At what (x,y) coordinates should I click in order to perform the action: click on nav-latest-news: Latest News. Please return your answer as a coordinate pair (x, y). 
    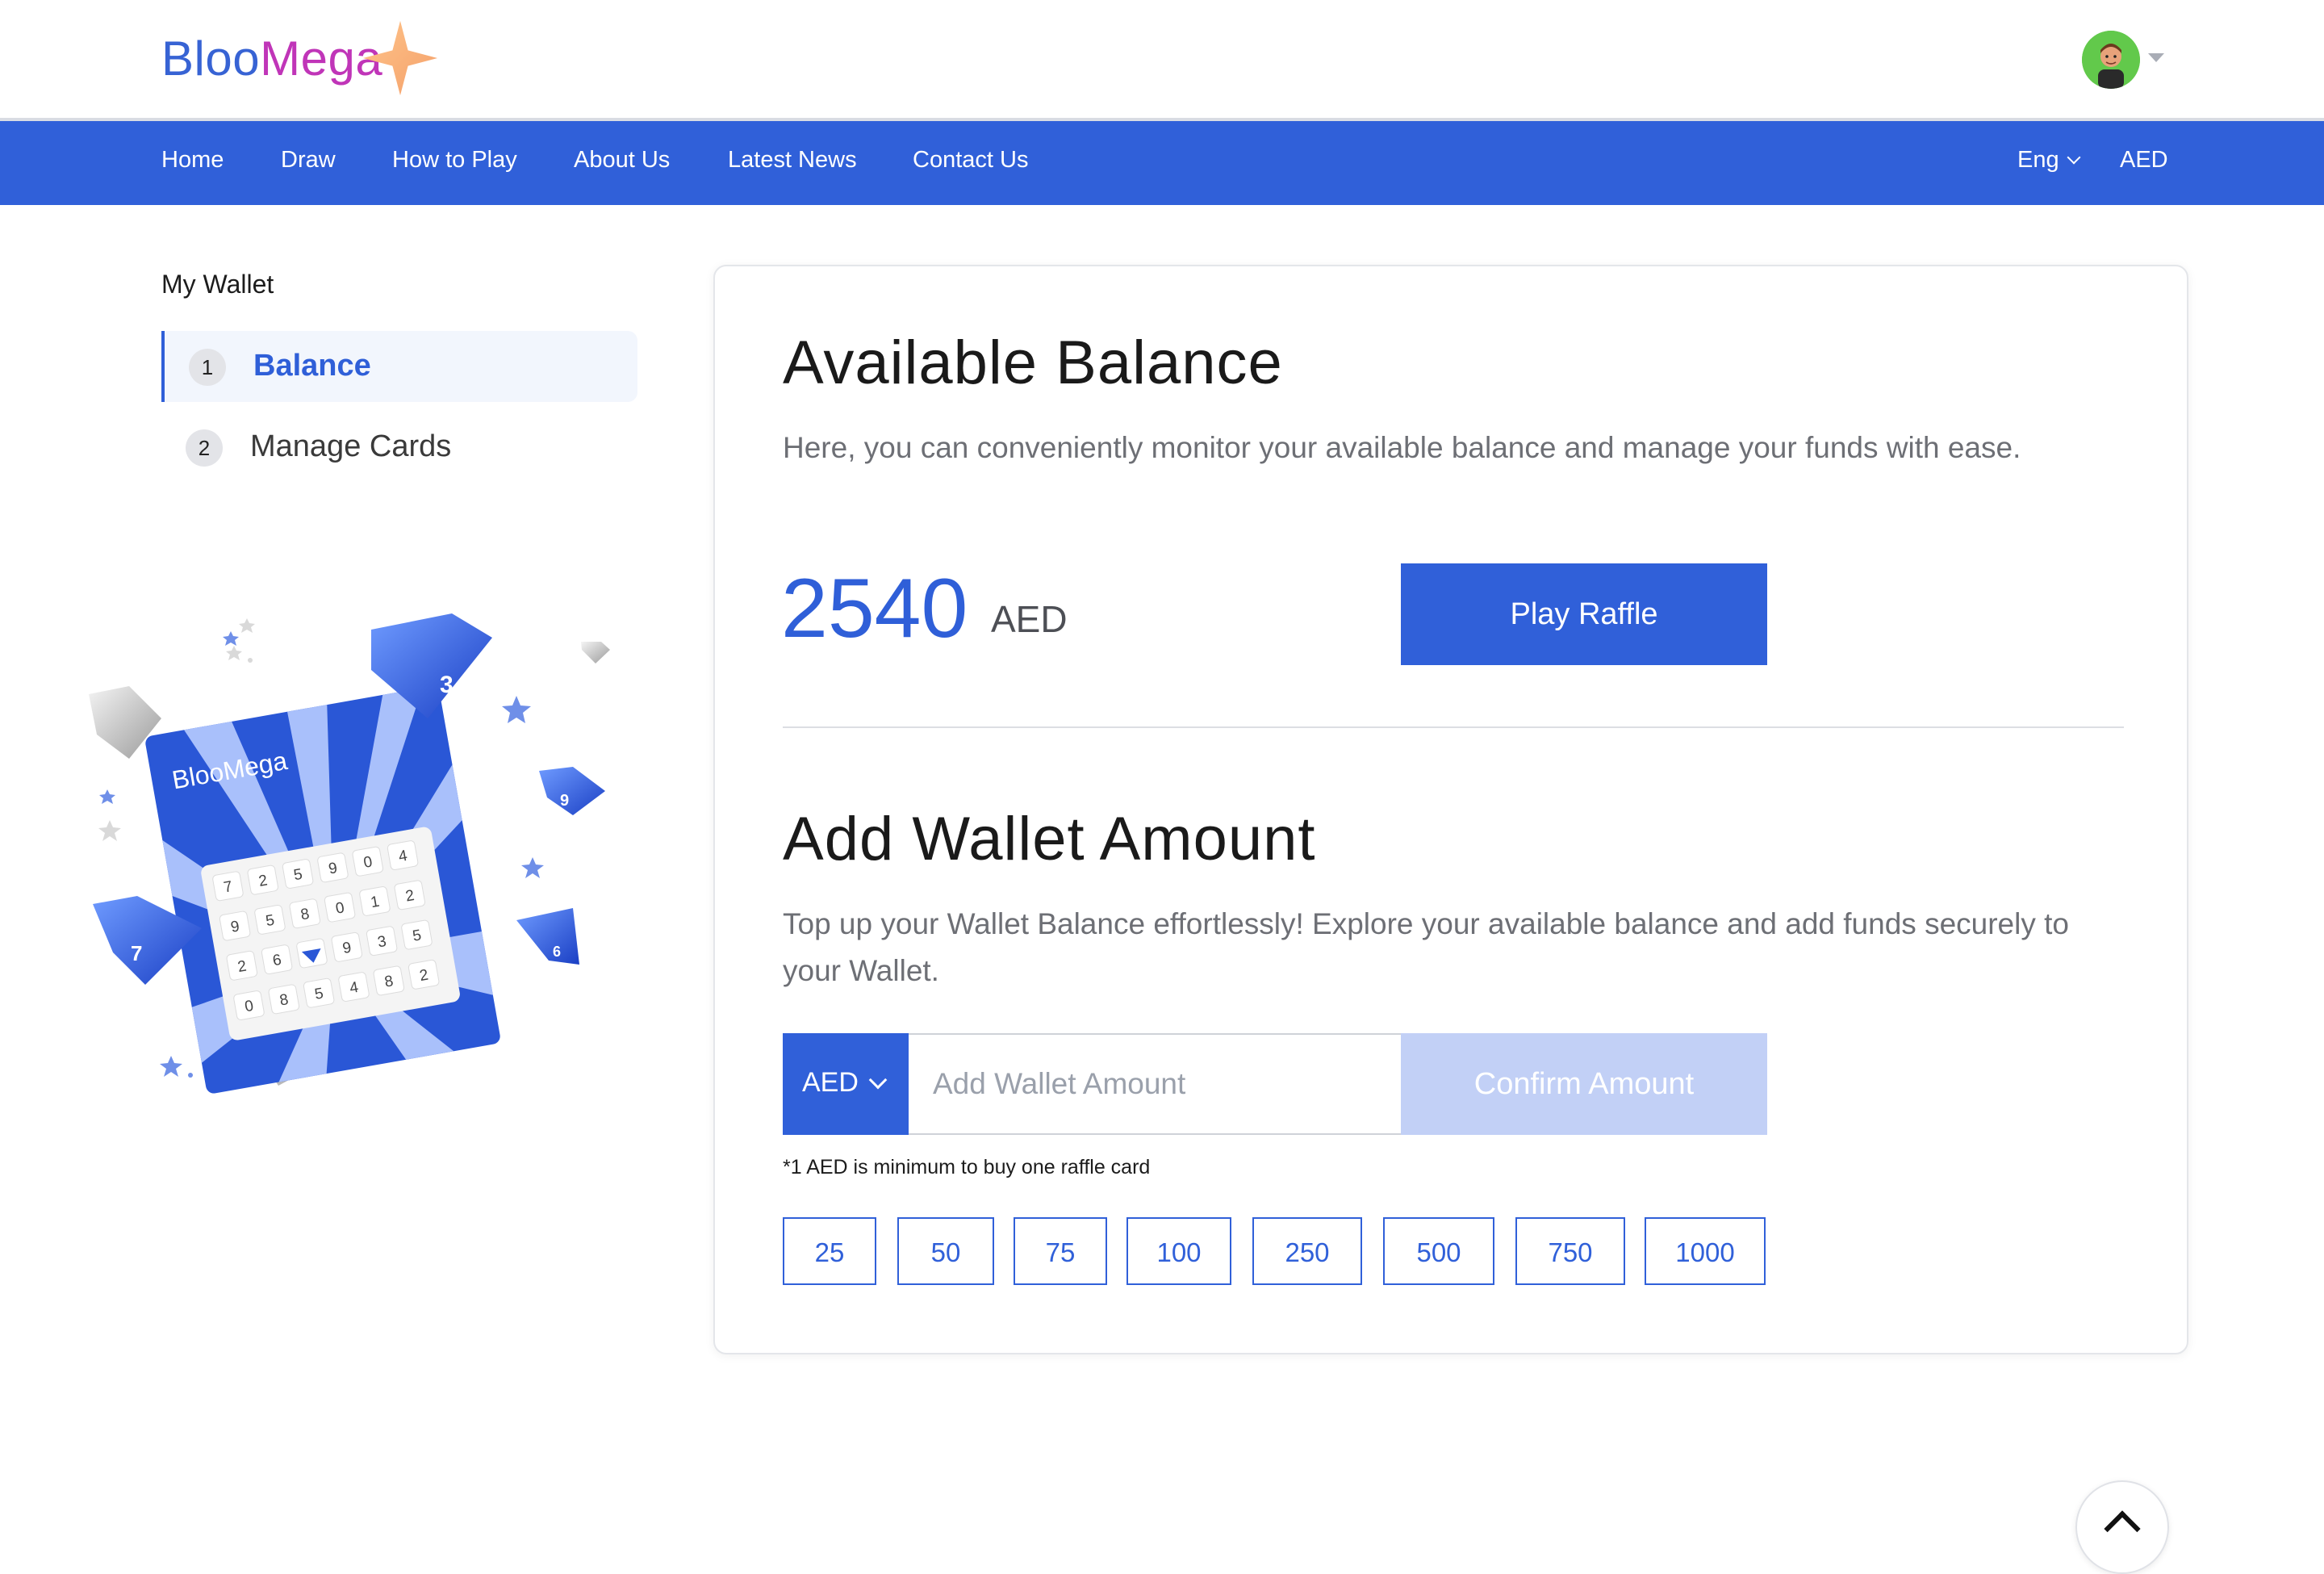
    Looking at the image, I should click on (792, 160).